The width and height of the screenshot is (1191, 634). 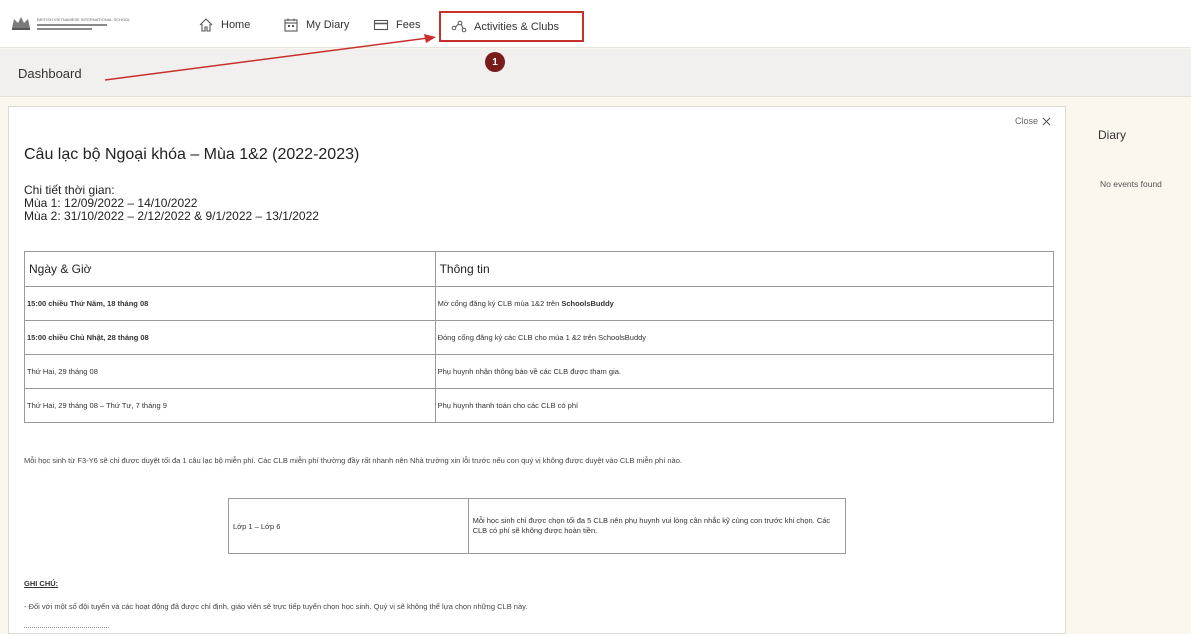 What do you see at coordinates (744, 269) in the screenshot?
I see `column-header-info: Thông tin` at bounding box center [744, 269].